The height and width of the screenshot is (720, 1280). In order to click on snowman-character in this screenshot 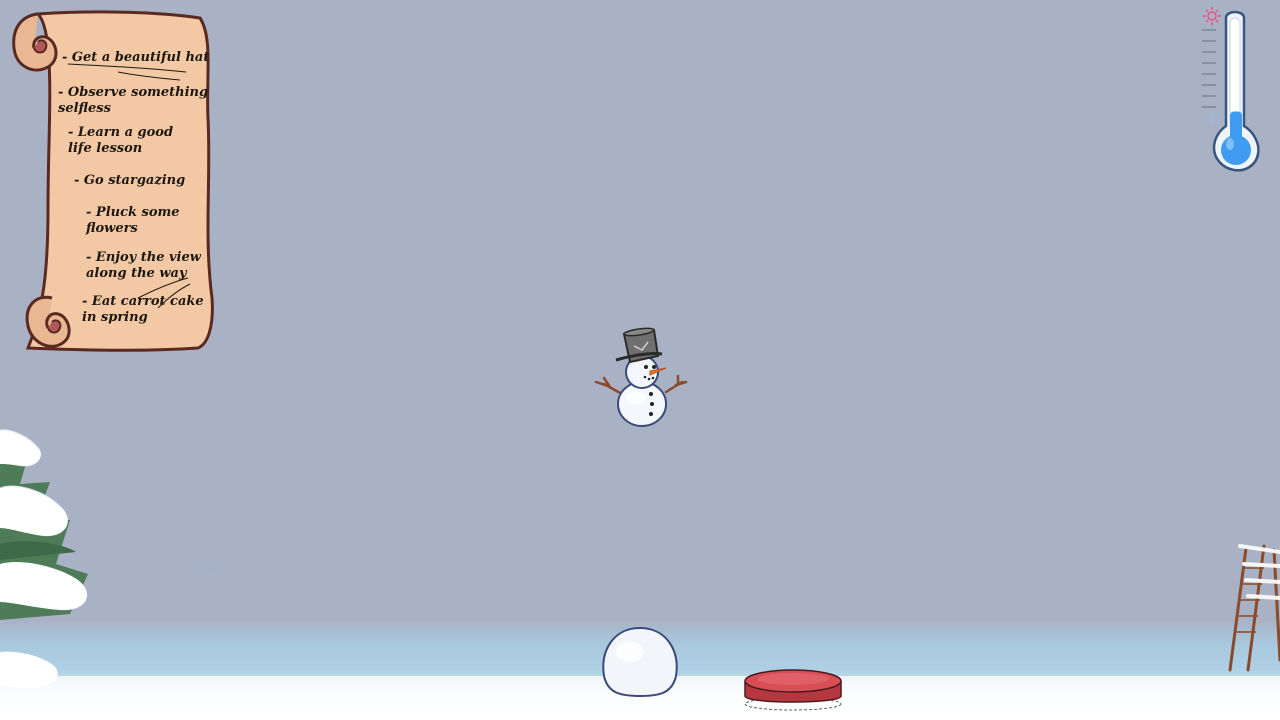, I will do `click(642, 378)`.